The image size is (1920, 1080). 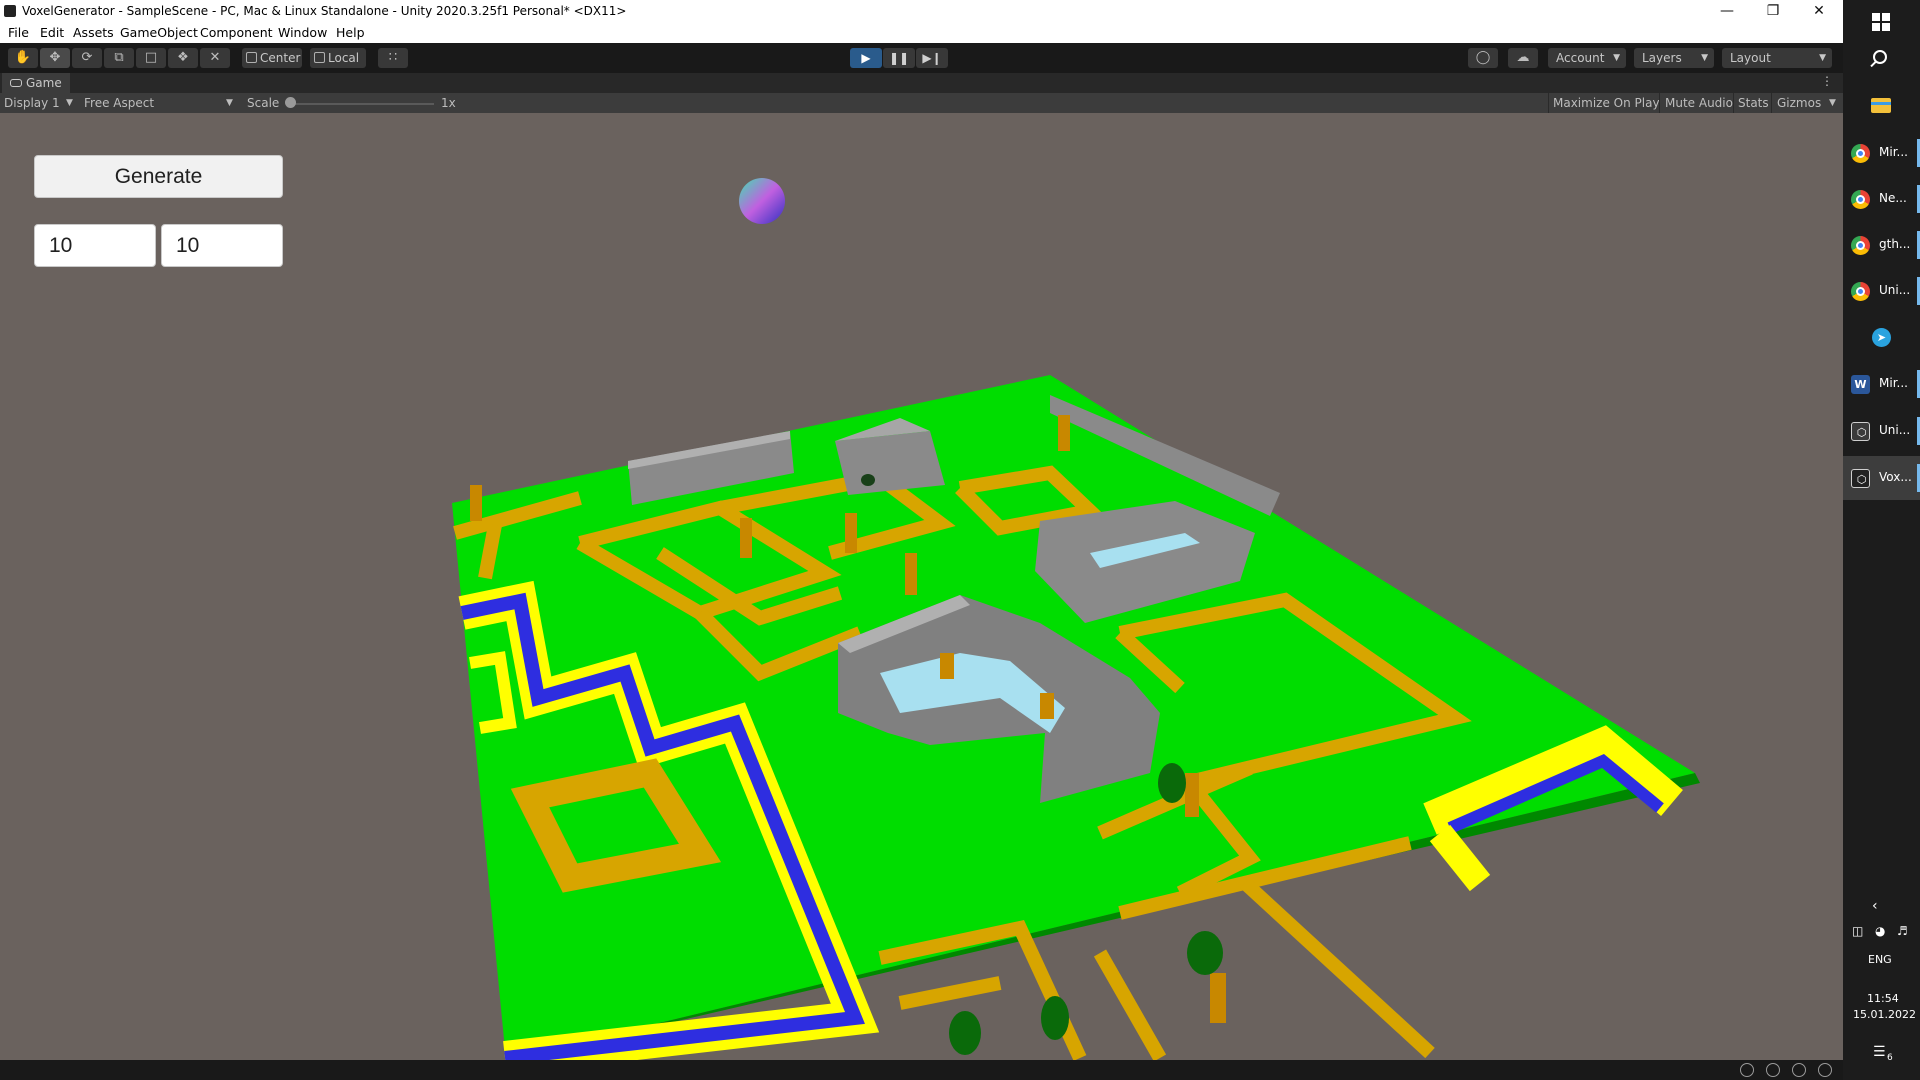 What do you see at coordinates (236, 32) in the screenshot?
I see `menu-component: Component` at bounding box center [236, 32].